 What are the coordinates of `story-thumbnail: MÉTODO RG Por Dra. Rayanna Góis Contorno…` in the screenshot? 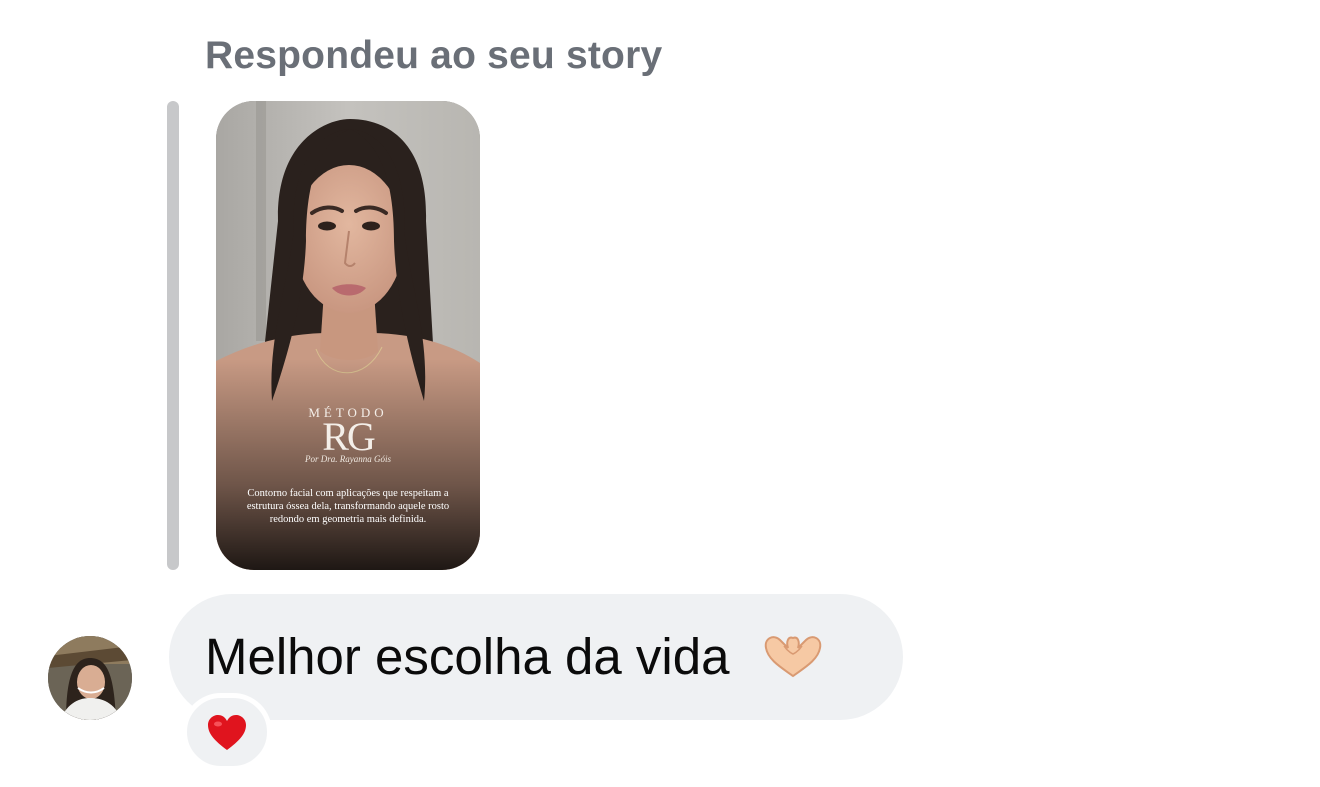 It's located at (348, 335).